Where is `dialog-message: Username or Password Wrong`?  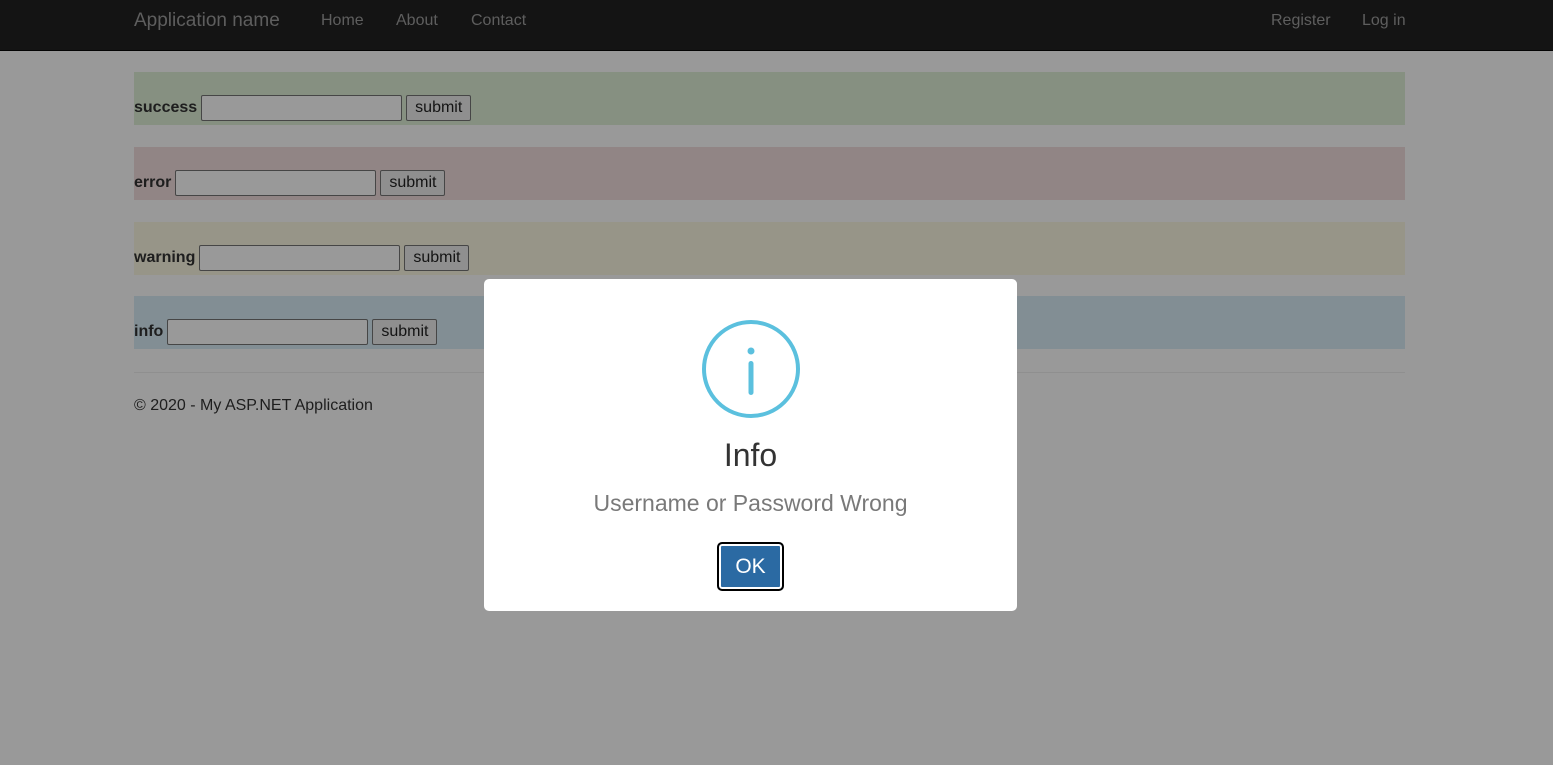
dialog-message: Username or Password Wrong is located at coordinates (750, 503).